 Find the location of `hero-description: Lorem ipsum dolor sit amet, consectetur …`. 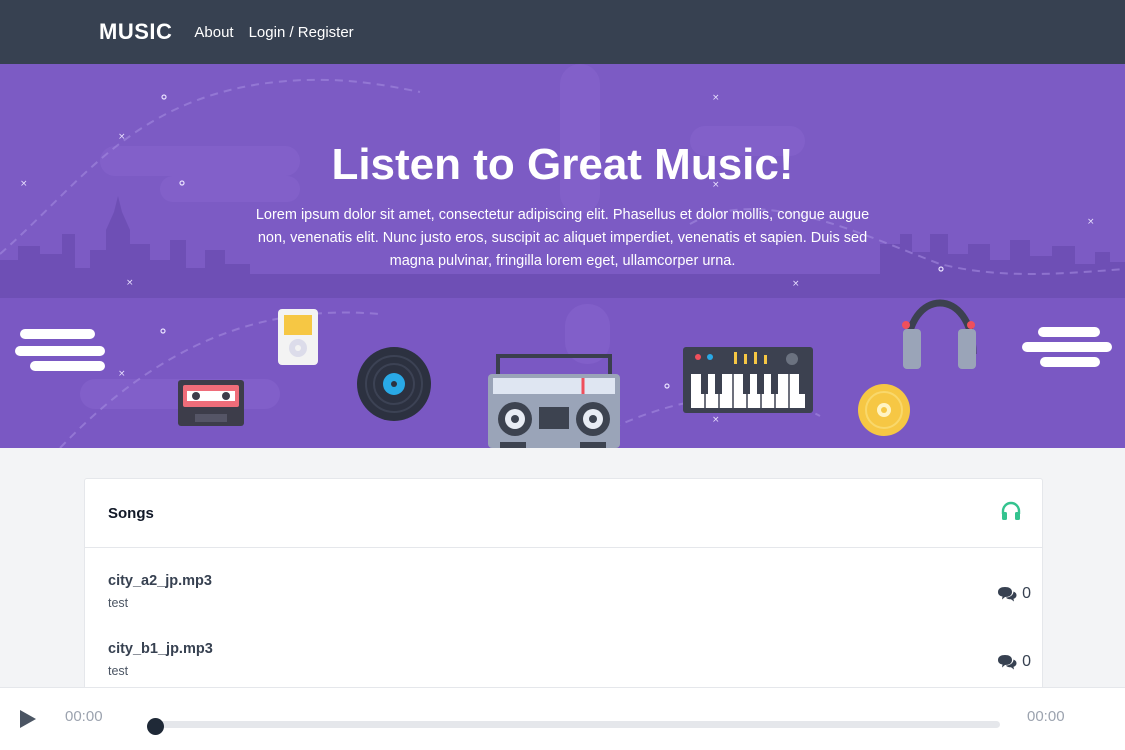

hero-description: Lorem ipsum dolor sit amet, consectetur … is located at coordinates (562, 238).